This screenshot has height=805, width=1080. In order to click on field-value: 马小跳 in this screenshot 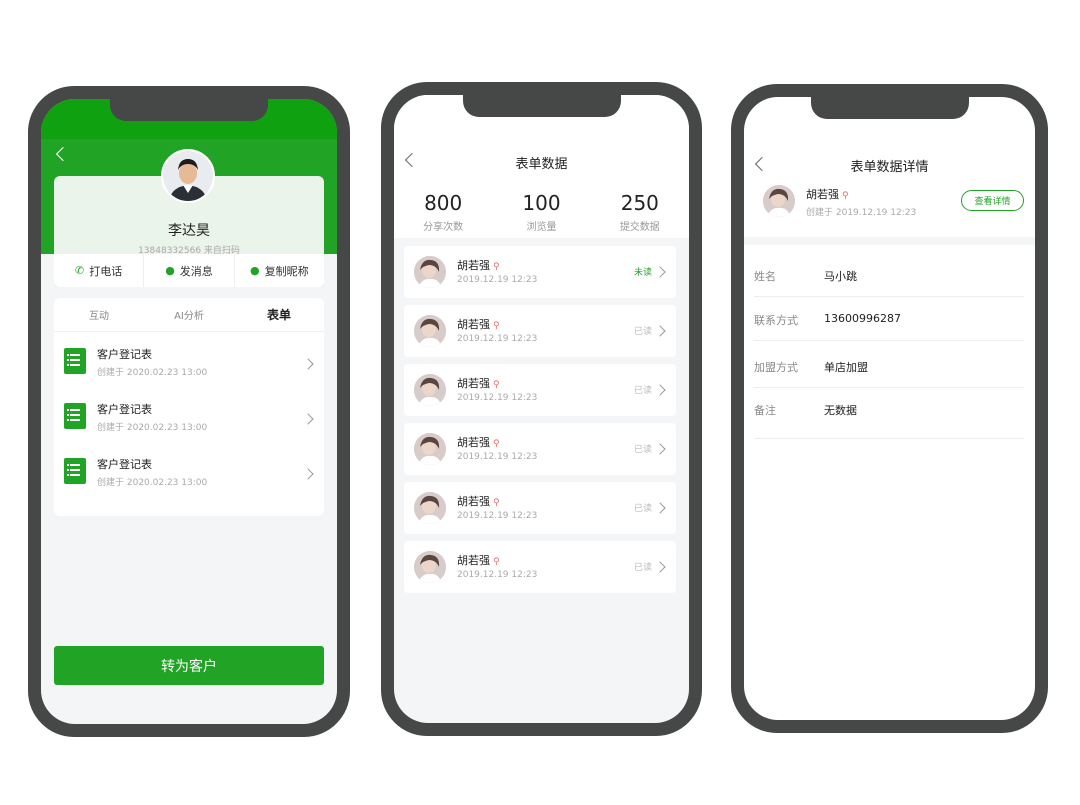, I will do `click(840, 276)`.